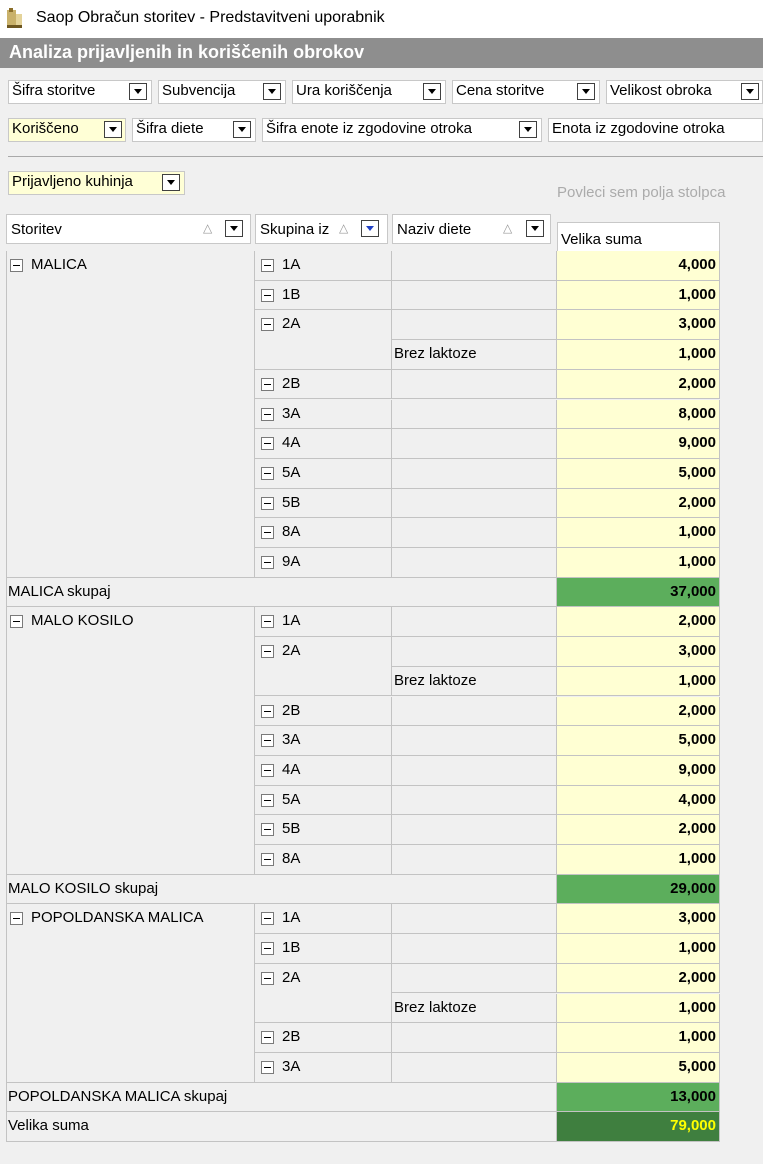 The width and height of the screenshot is (763, 1164). Describe the element at coordinates (638, 128) in the screenshot. I see `filter-field-label: Enota iz zgodovine otroka` at that location.